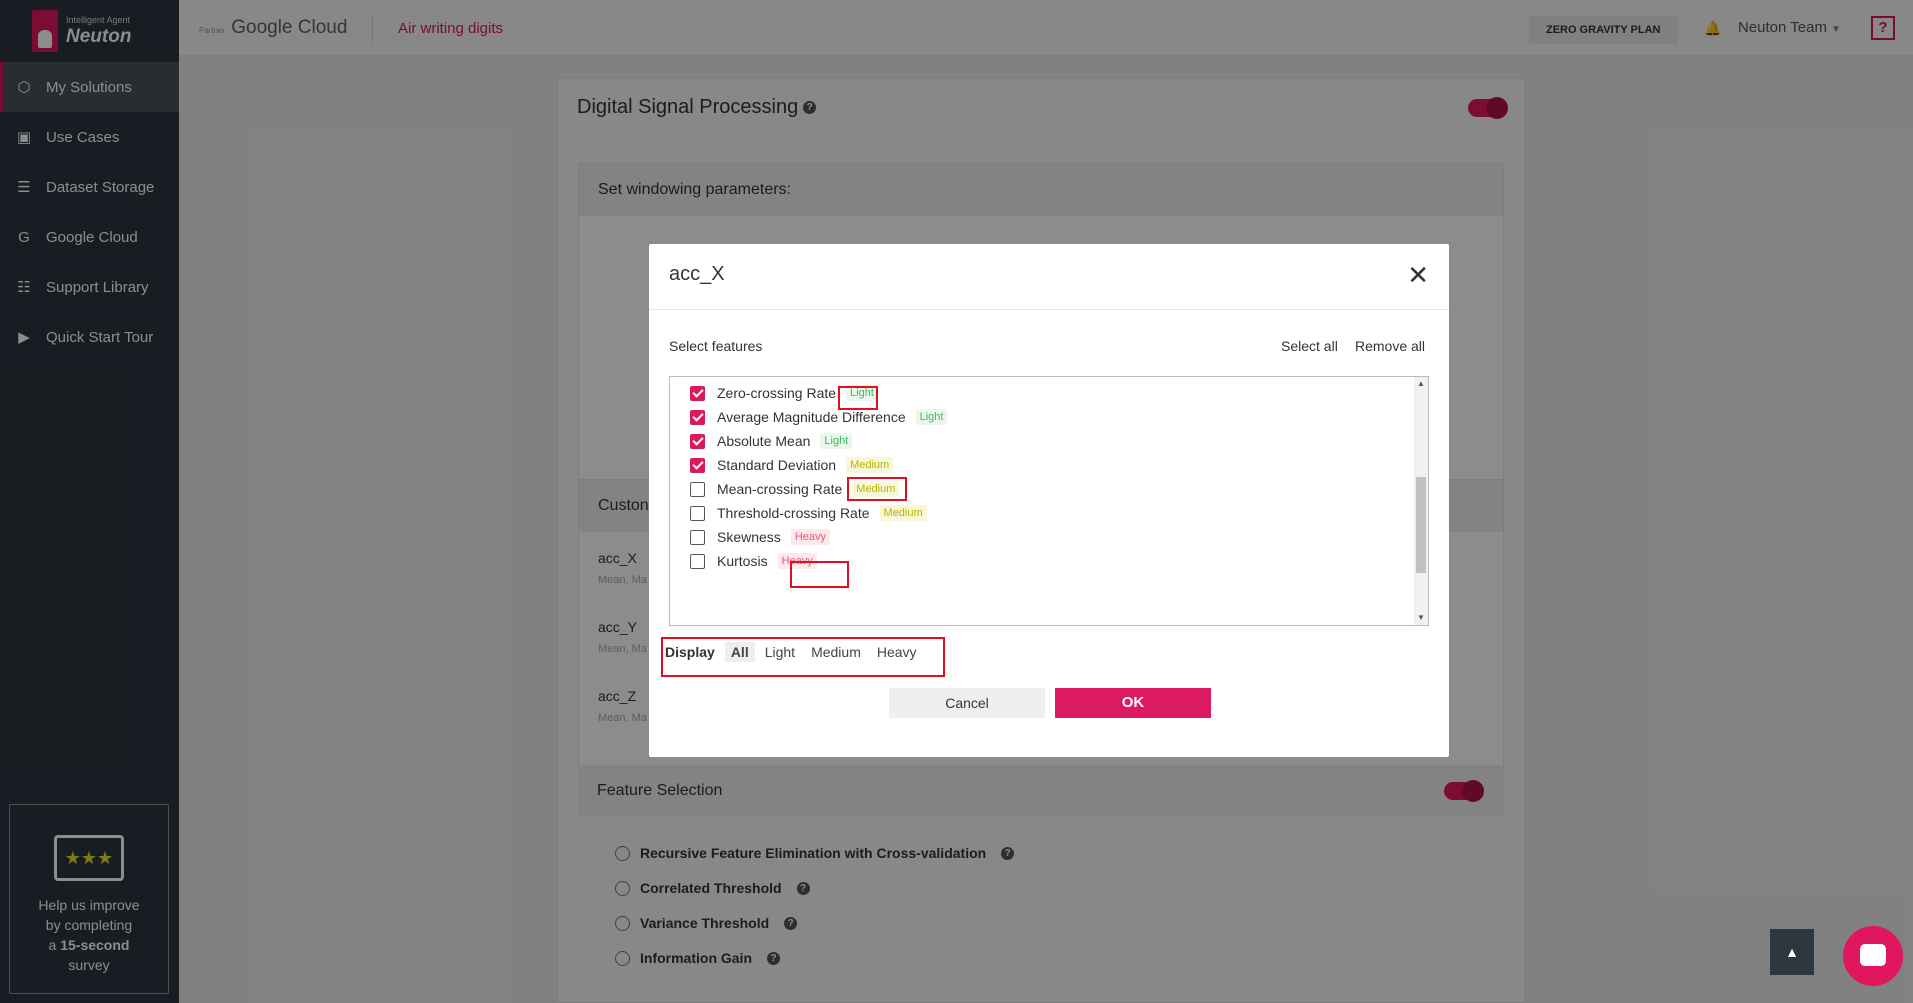 Image resolution: width=1913 pixels, height=1003 pixels. I want to click on feature-name: Mean-crossing Rate, so click(780, 489).